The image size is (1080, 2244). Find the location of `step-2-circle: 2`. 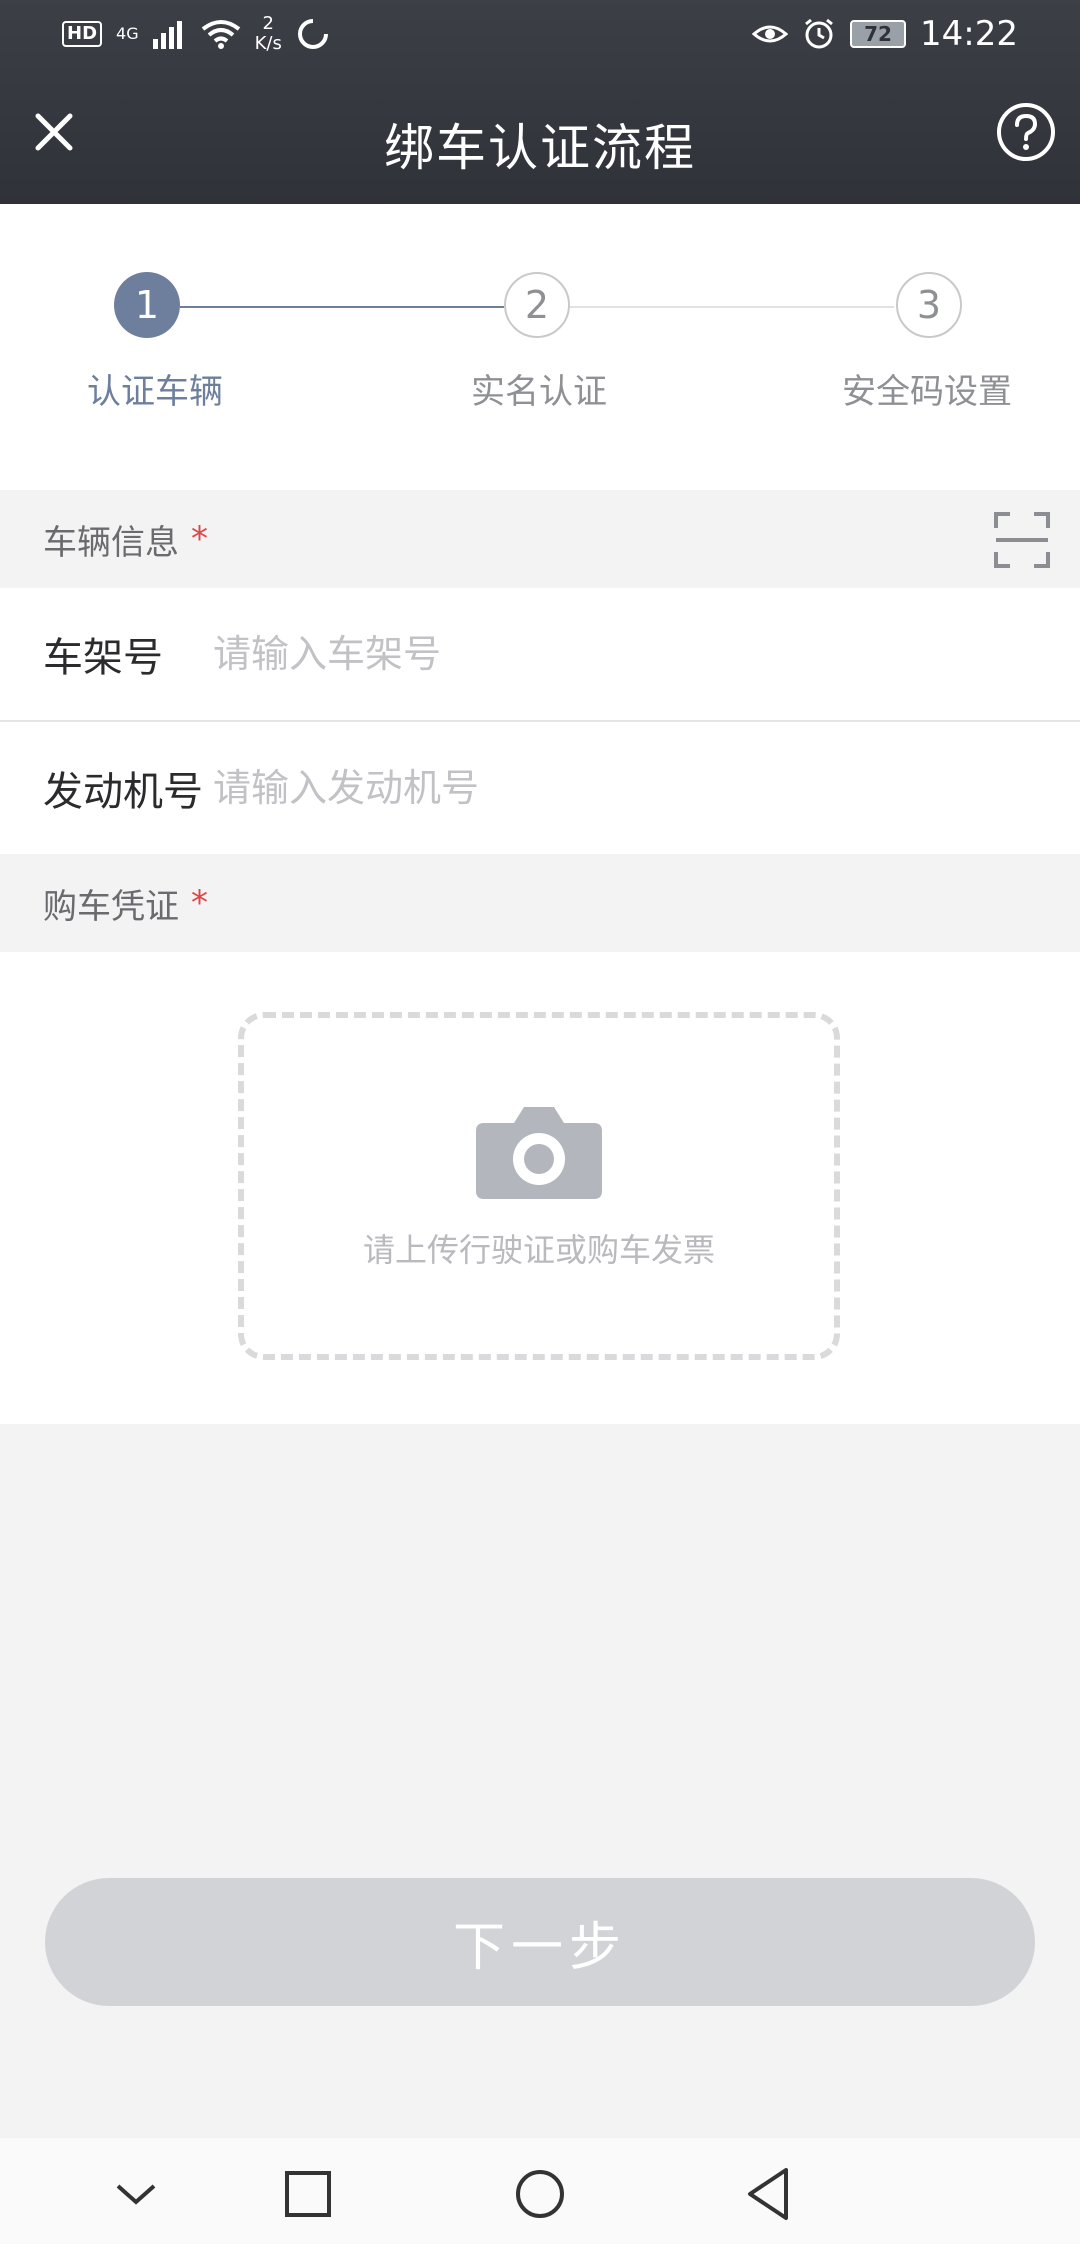

step-2-circle: 2 is located at coordinates (537, 305).